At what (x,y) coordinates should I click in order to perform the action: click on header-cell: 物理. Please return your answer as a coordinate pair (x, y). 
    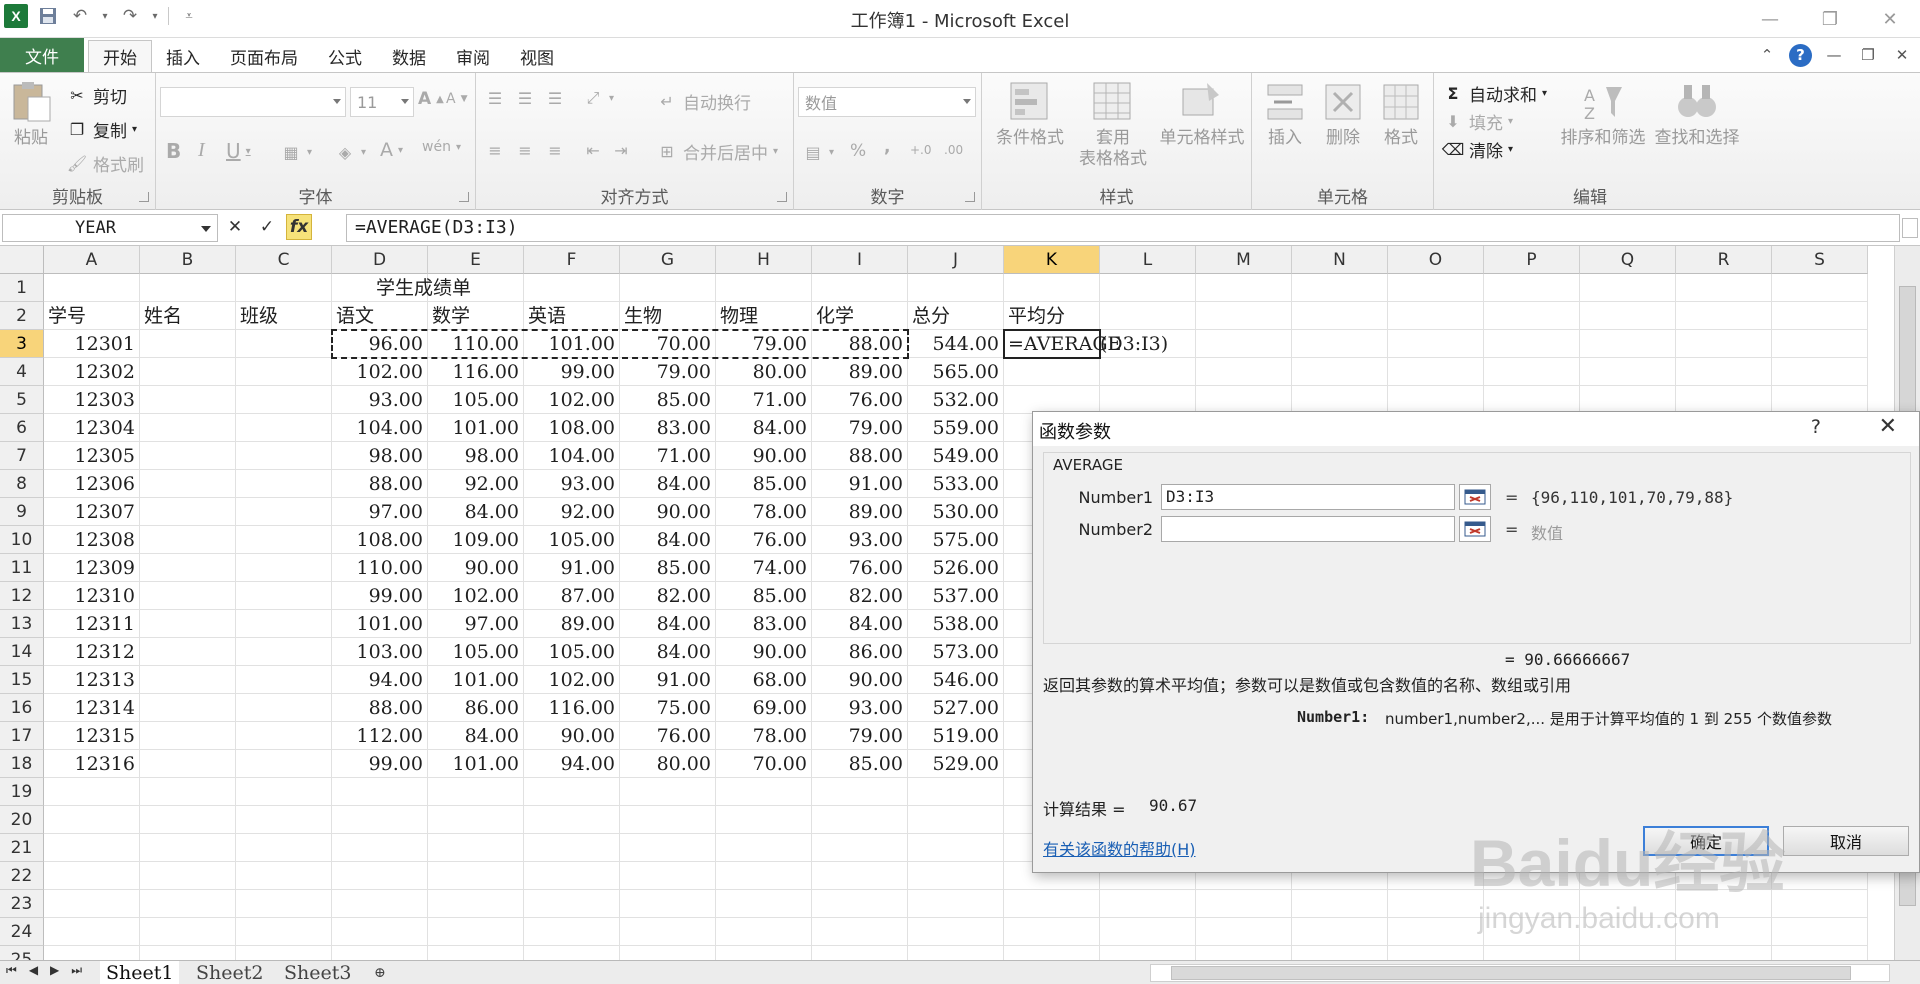
    Looking at the image, I should click on (764, 316).